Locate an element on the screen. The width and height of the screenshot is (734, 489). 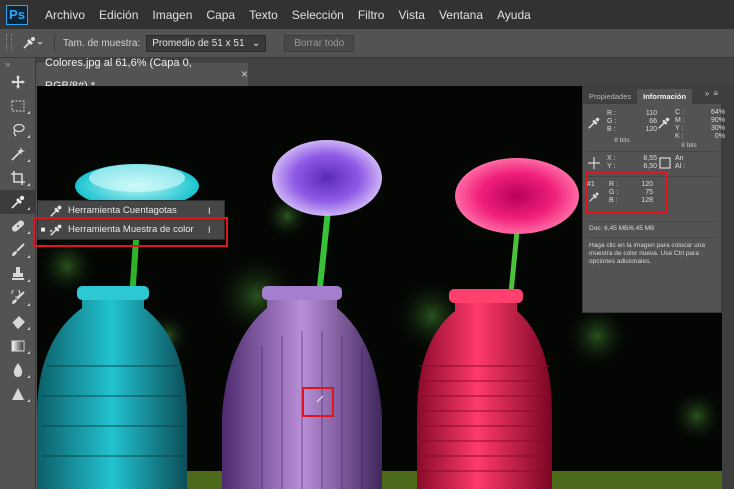
dodge-tool is located at coordinates (18, 394).